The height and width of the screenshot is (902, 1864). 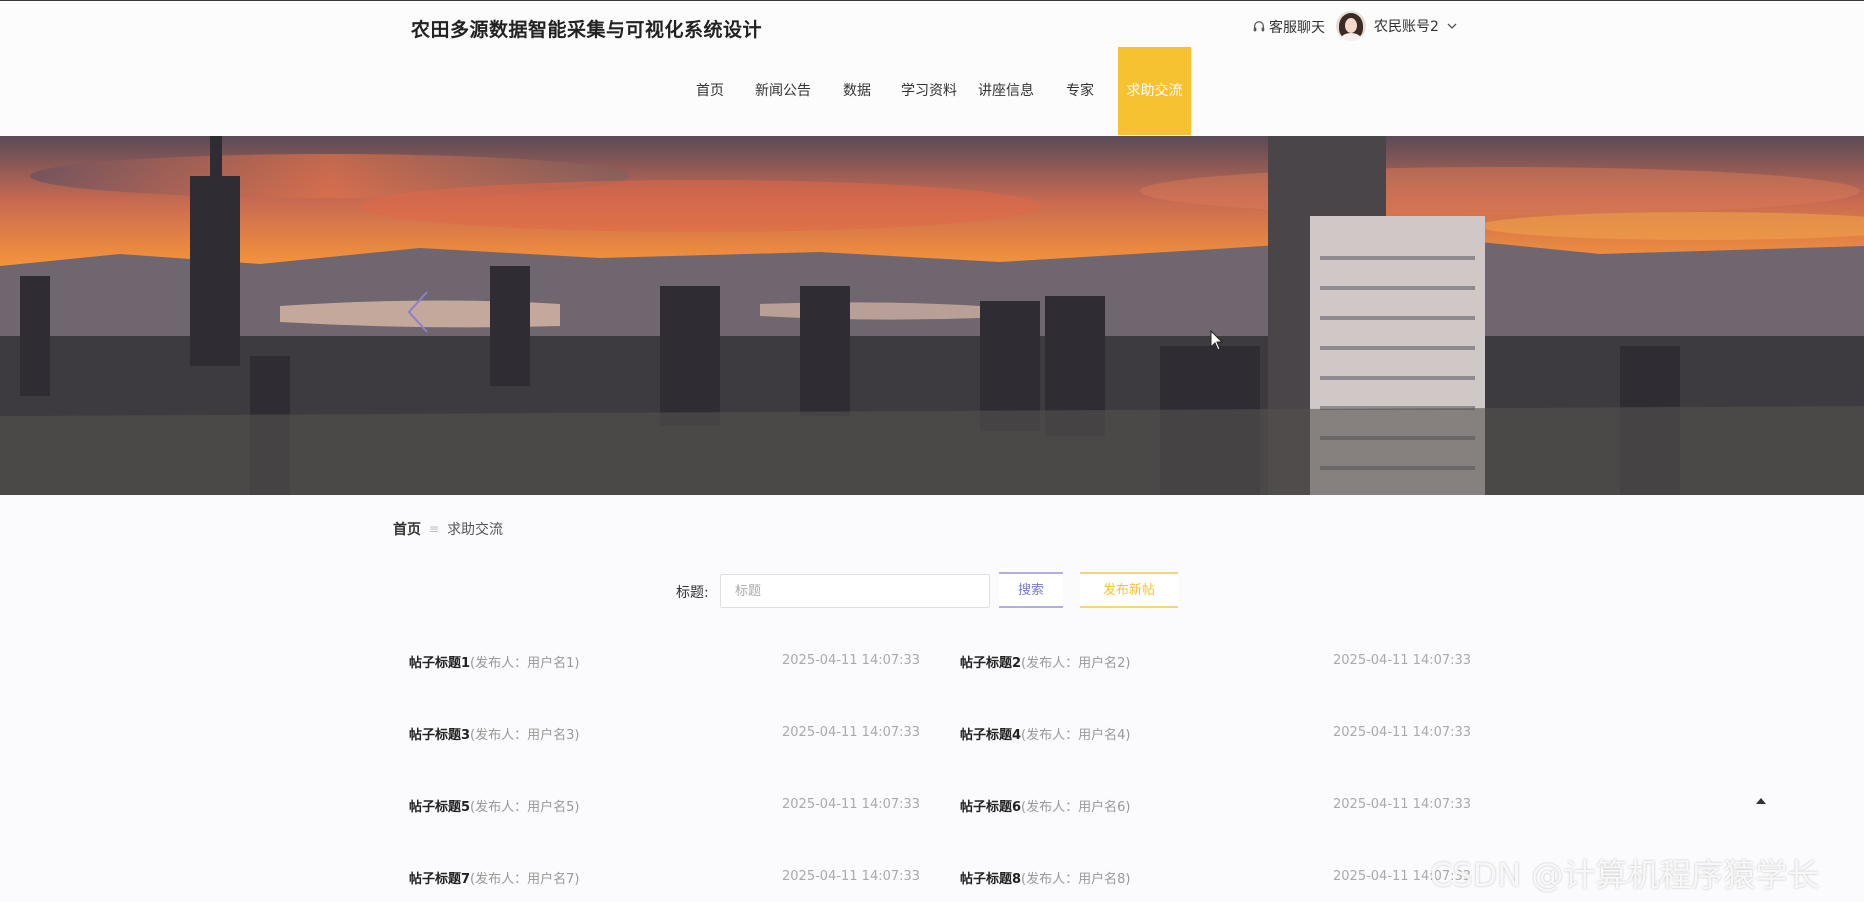 I want to click on post-author: (发布人：用户名6), so click(x=1076, y=807).